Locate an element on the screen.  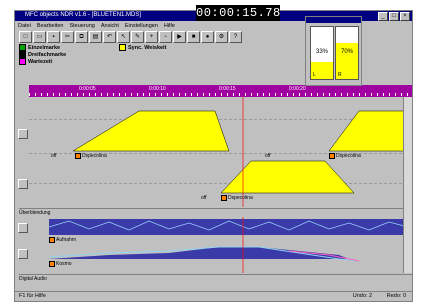
help-icon: ? is located at coordinates (235, 37).